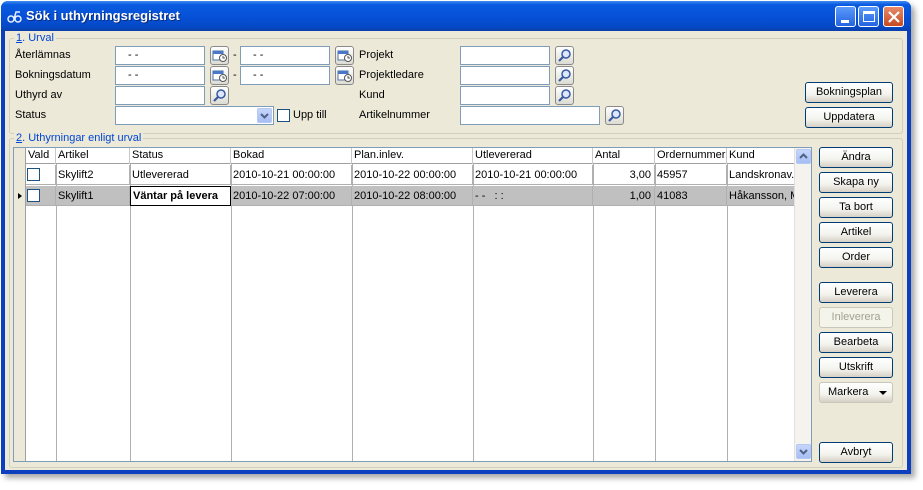 Image resolution: width=923 pixels, height=490 pixels. I want to click on aterlamnas-label: Återlämnas, so click(43, 55).